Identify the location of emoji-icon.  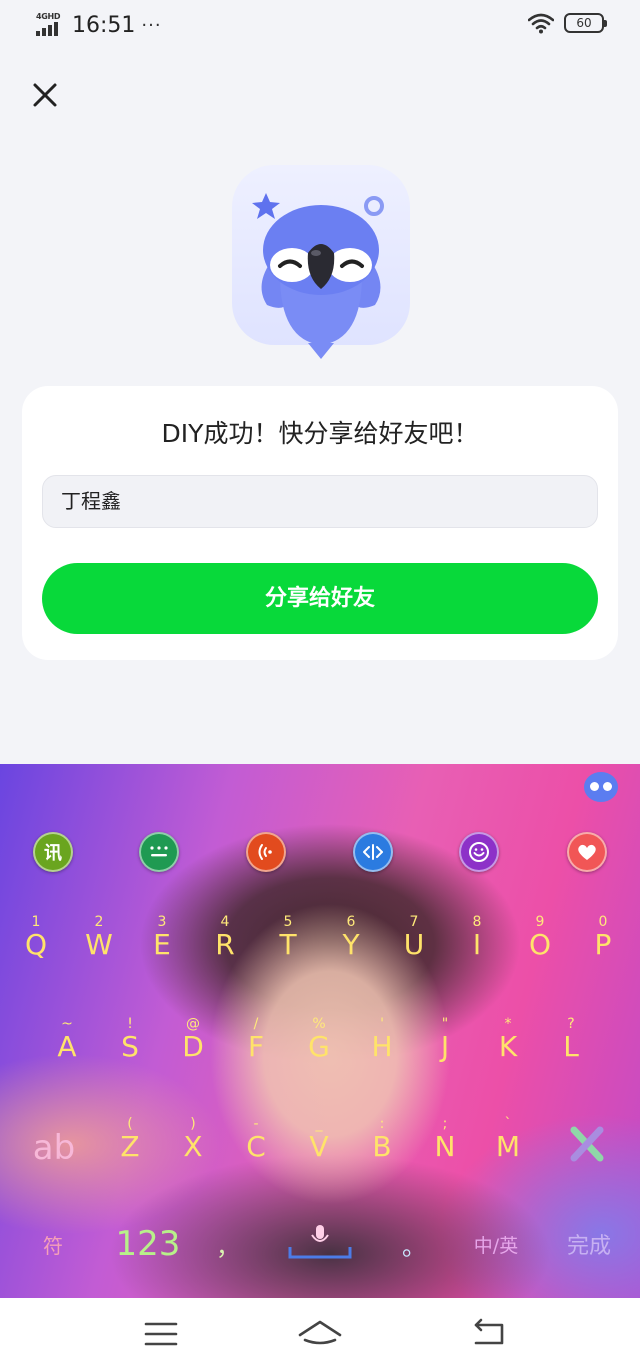
(479, 852).